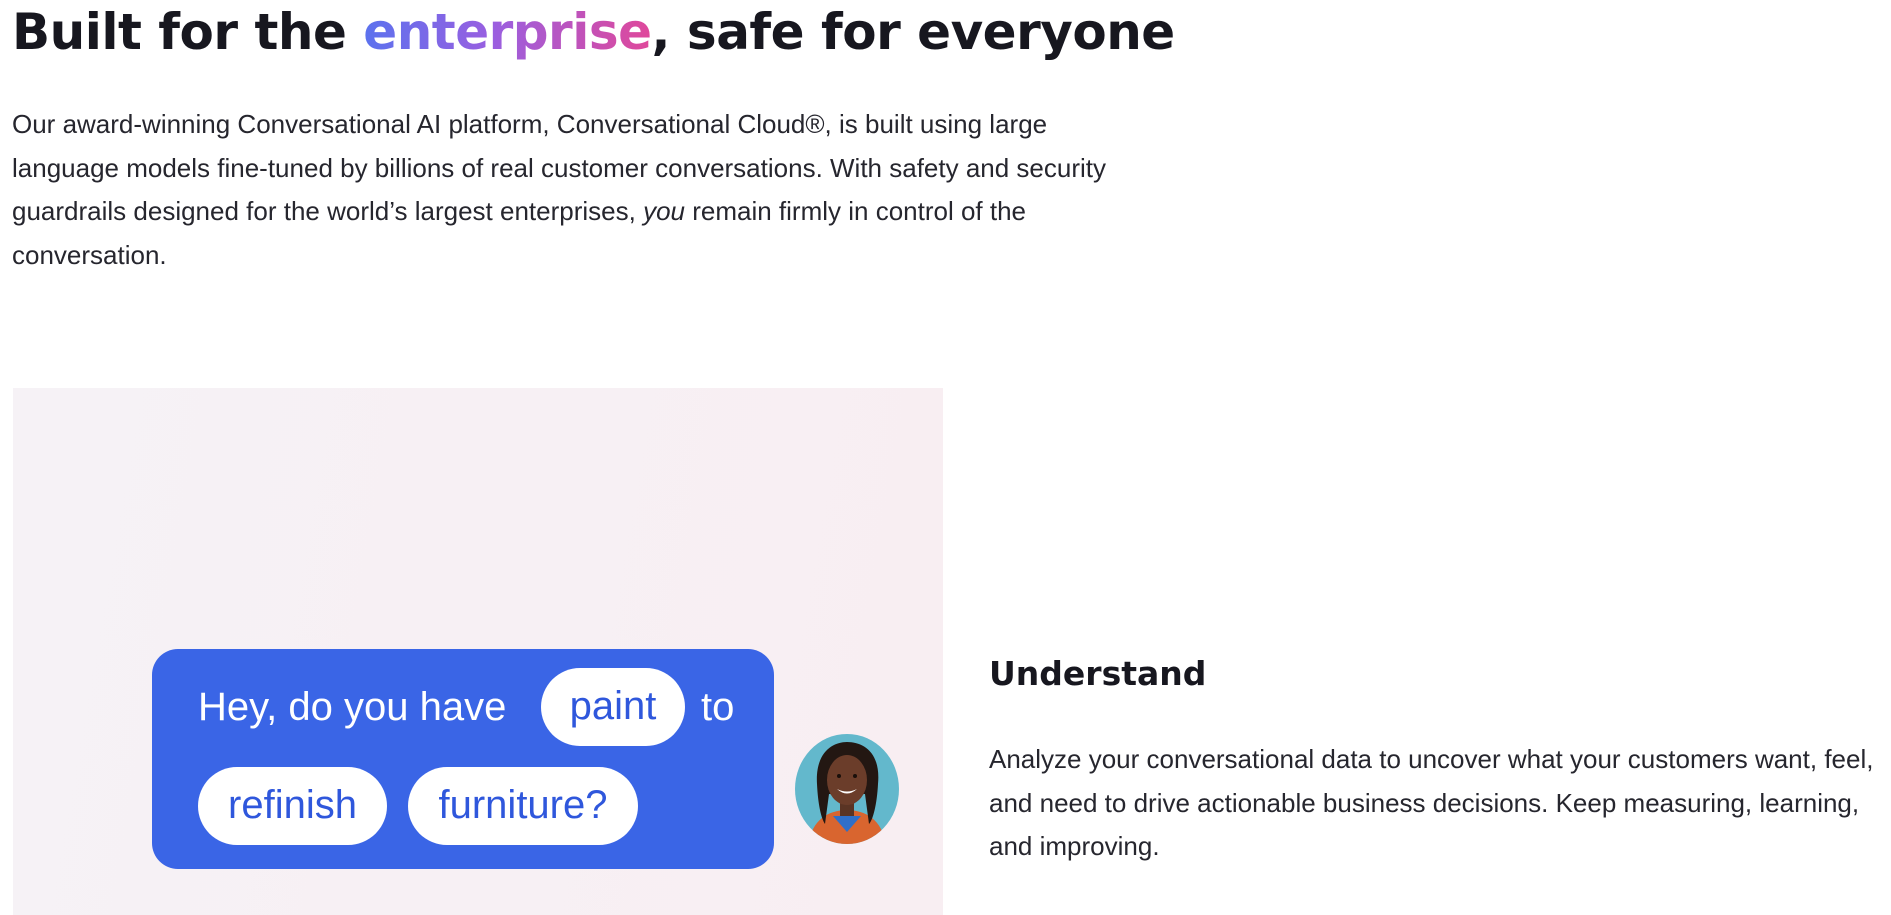 Image resolution: width=1891 pixels, height=915 pixels. I want to click on title-accent-word: enterprise, so click(507, 32).